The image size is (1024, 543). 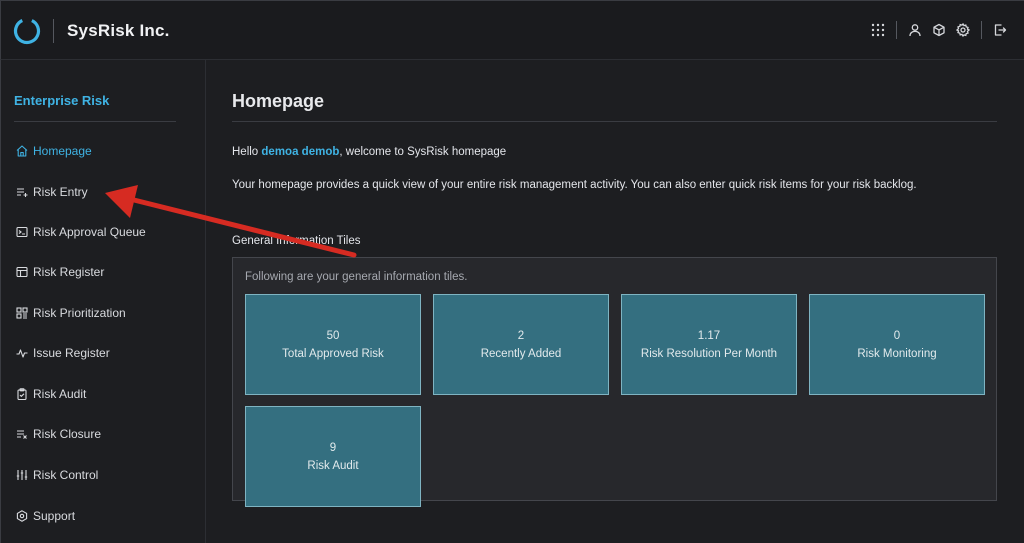 What do you see at coordinates (62, 100) in the screenshot?
I see `sidebar-title: Enterprise Risk` at bounding box center [62, 100].